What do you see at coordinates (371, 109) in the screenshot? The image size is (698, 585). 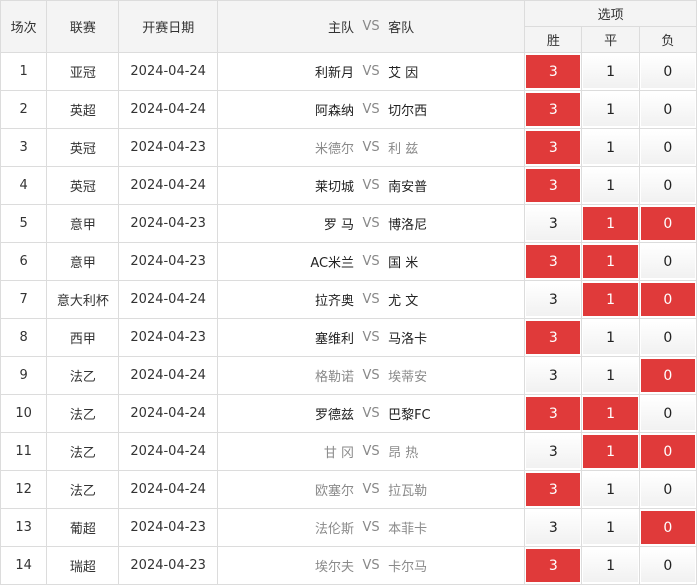 I see `teams-cell: 阿森纳 VS 切尔西` at bounding box center [371, 109].